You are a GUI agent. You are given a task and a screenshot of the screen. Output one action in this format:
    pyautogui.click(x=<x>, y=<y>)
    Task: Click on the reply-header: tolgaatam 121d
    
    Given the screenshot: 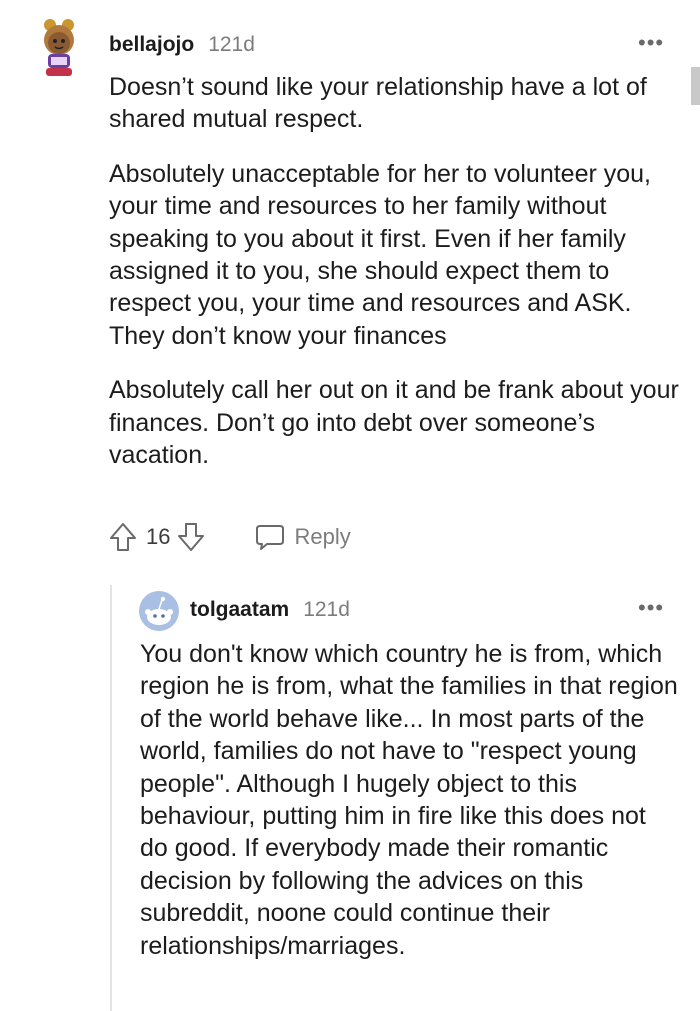 What is the action you would take?
    pyautogui.click(x=270, y=610)
    